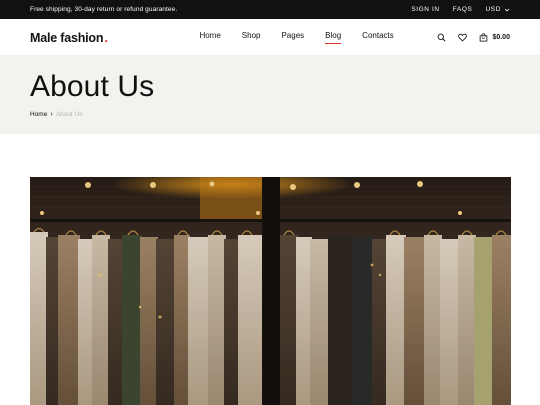  I want to click on breadcrumb: Home › About Us, so click(270, 114).